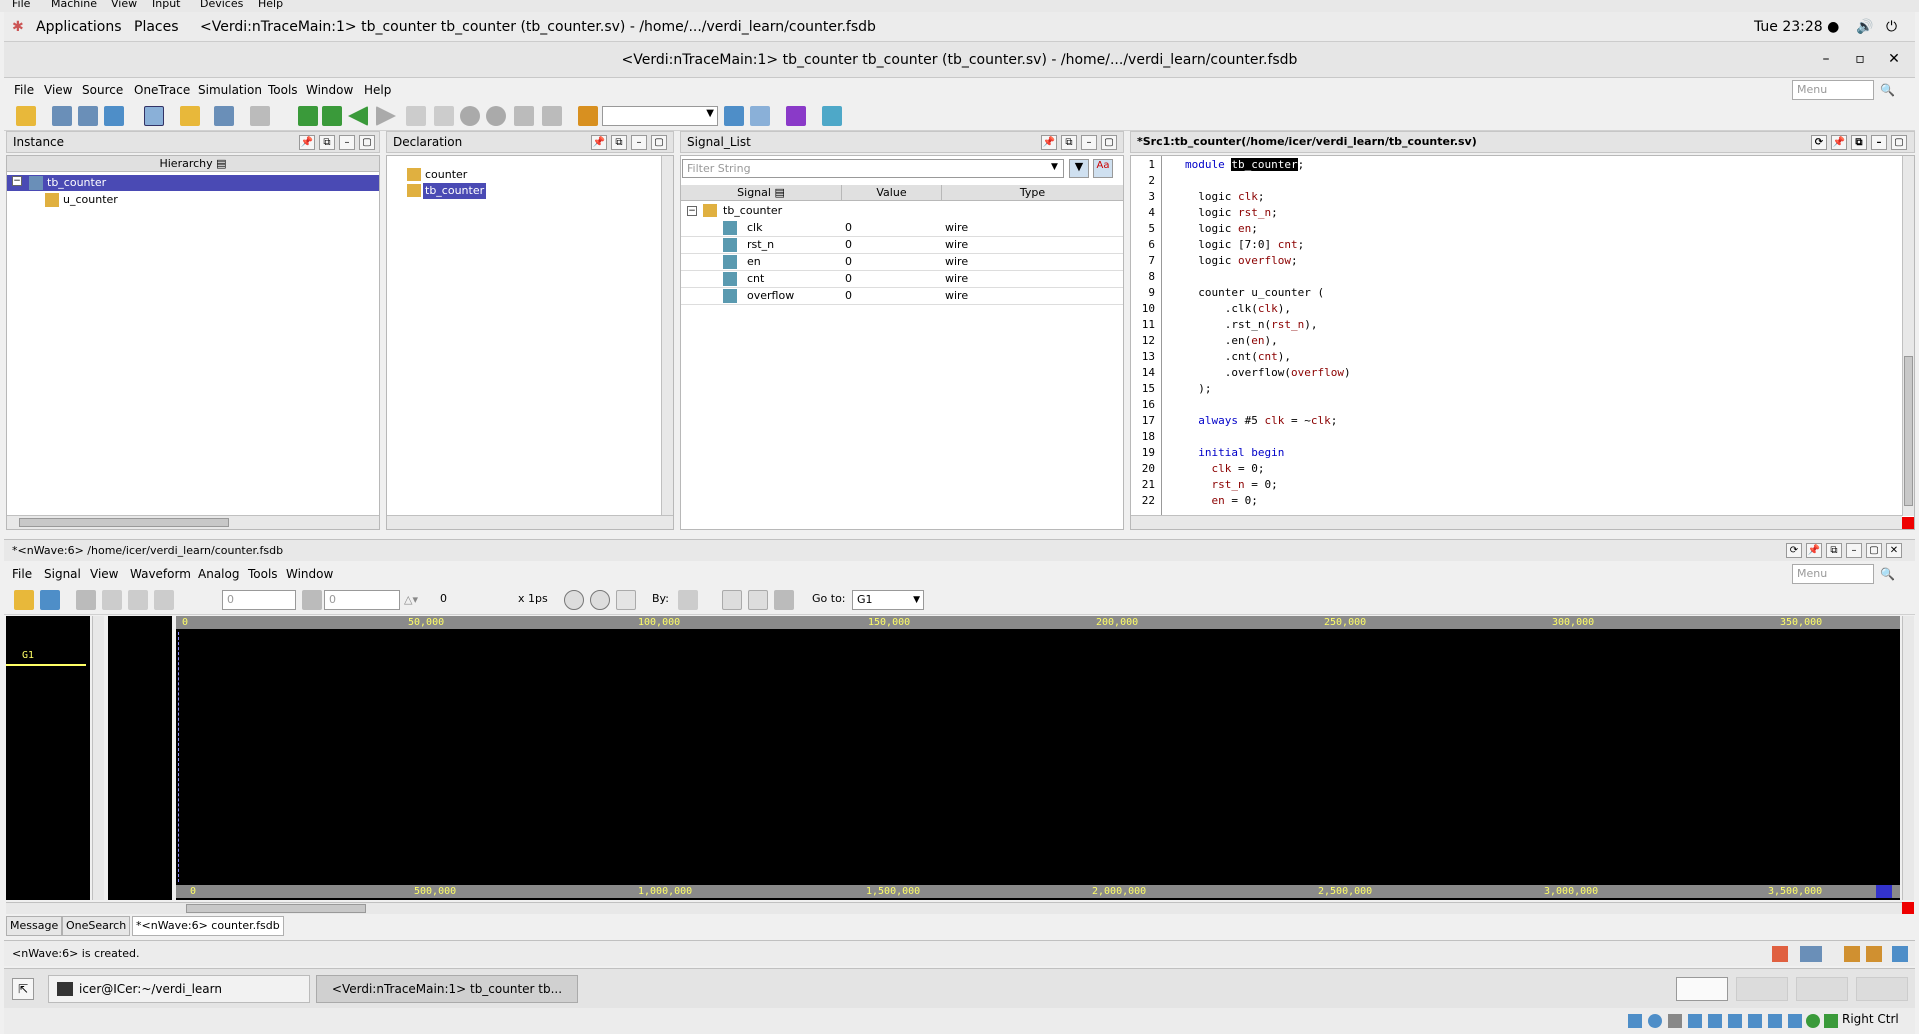 The width and height of the screenshot is (1919, 1034). Describe the element at coordinates (416, 116) in the screenshot. I see `driver-icon` at that location.